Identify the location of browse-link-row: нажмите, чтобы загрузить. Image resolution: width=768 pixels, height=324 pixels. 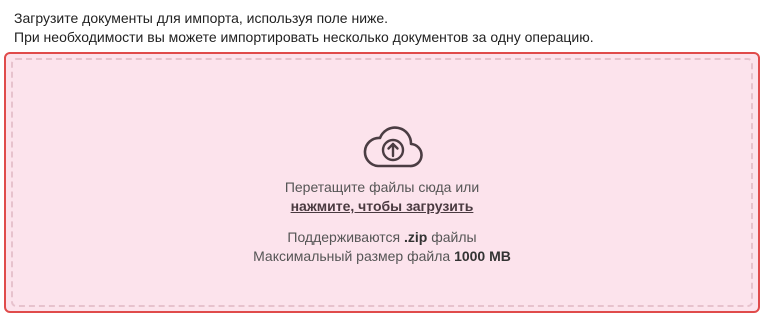
(382, 206).